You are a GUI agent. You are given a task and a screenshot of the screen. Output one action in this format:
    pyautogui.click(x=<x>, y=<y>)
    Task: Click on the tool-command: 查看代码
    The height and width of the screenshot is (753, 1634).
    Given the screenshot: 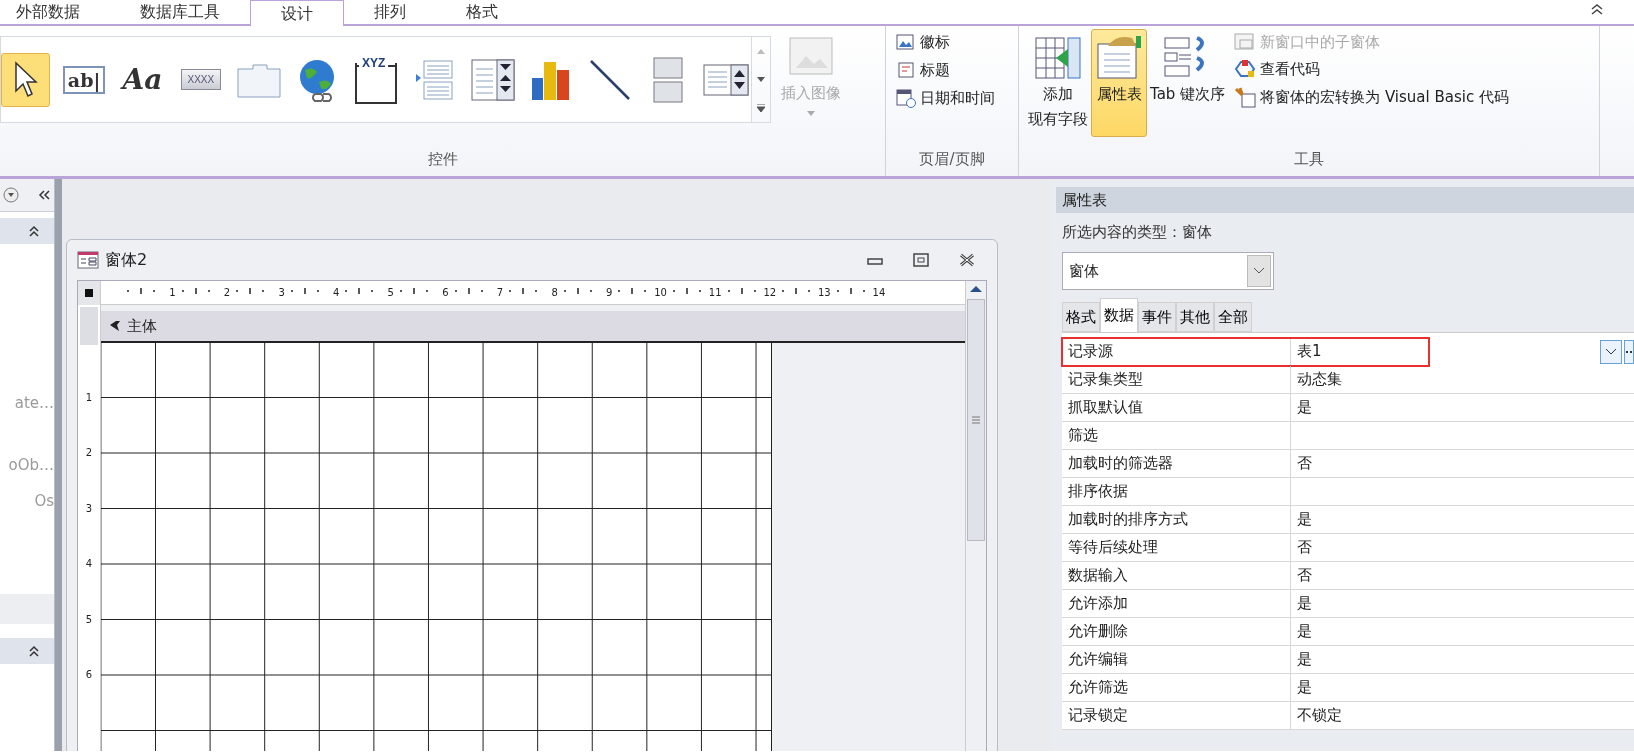 What is the action you would take?
    pyautogui.click(x=1371, y=69)
    